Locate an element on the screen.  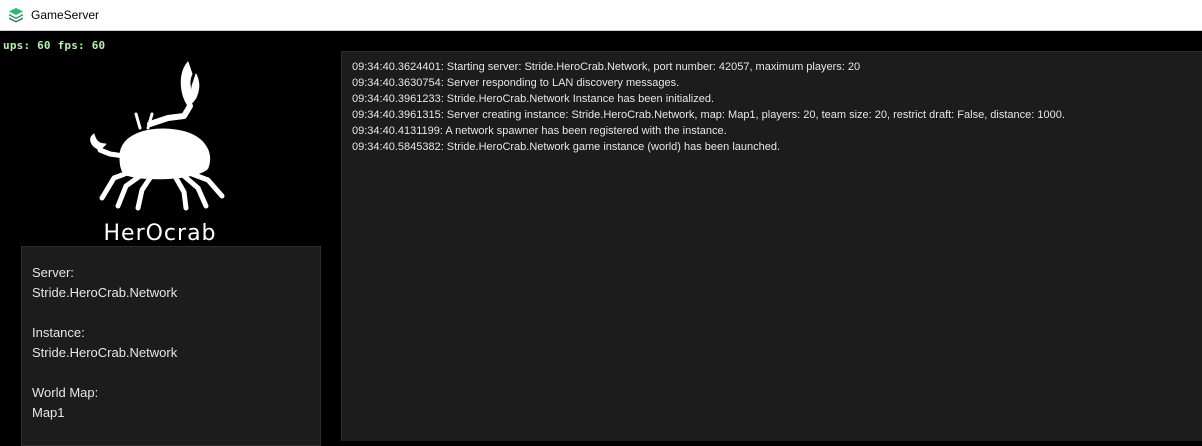
instance-info: Instance: Stride.HeroCrab.Network is located at coordinates (171, 343).